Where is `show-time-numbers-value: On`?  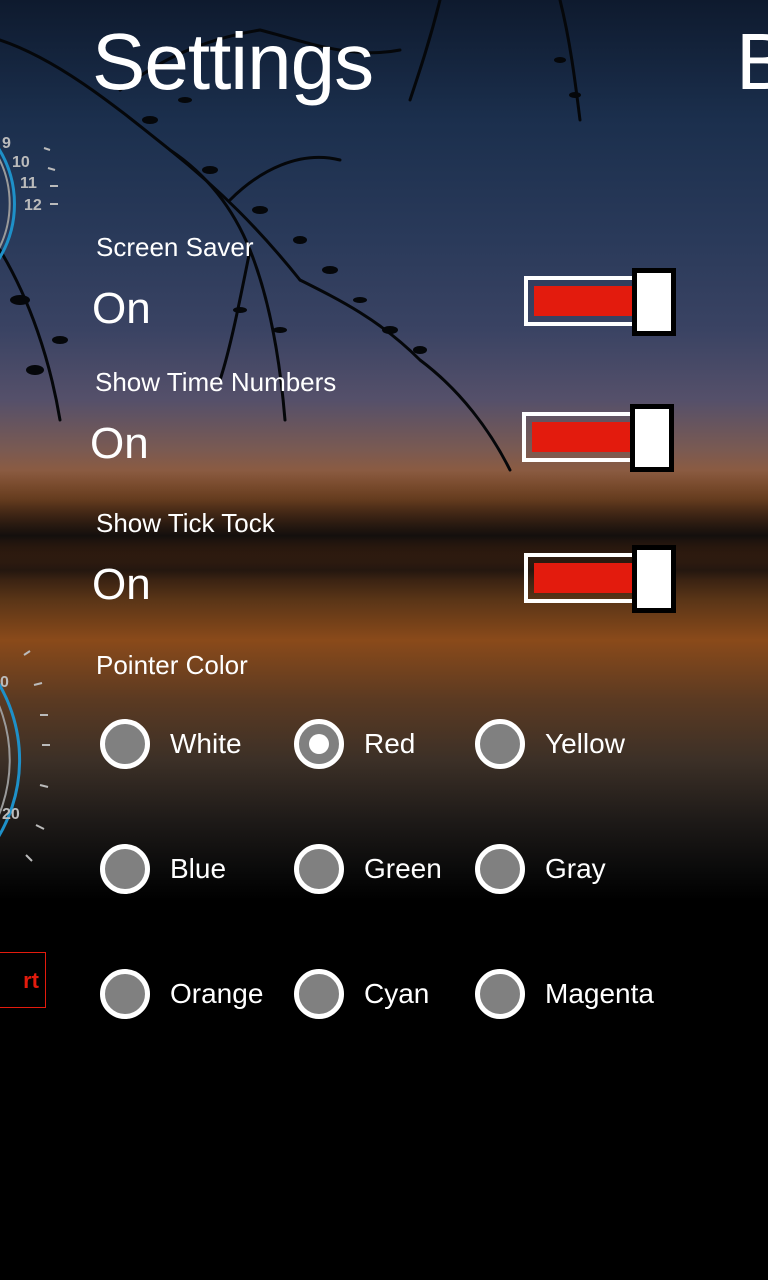
show-time-numbers-value: On is located at coordinates (119, 443).